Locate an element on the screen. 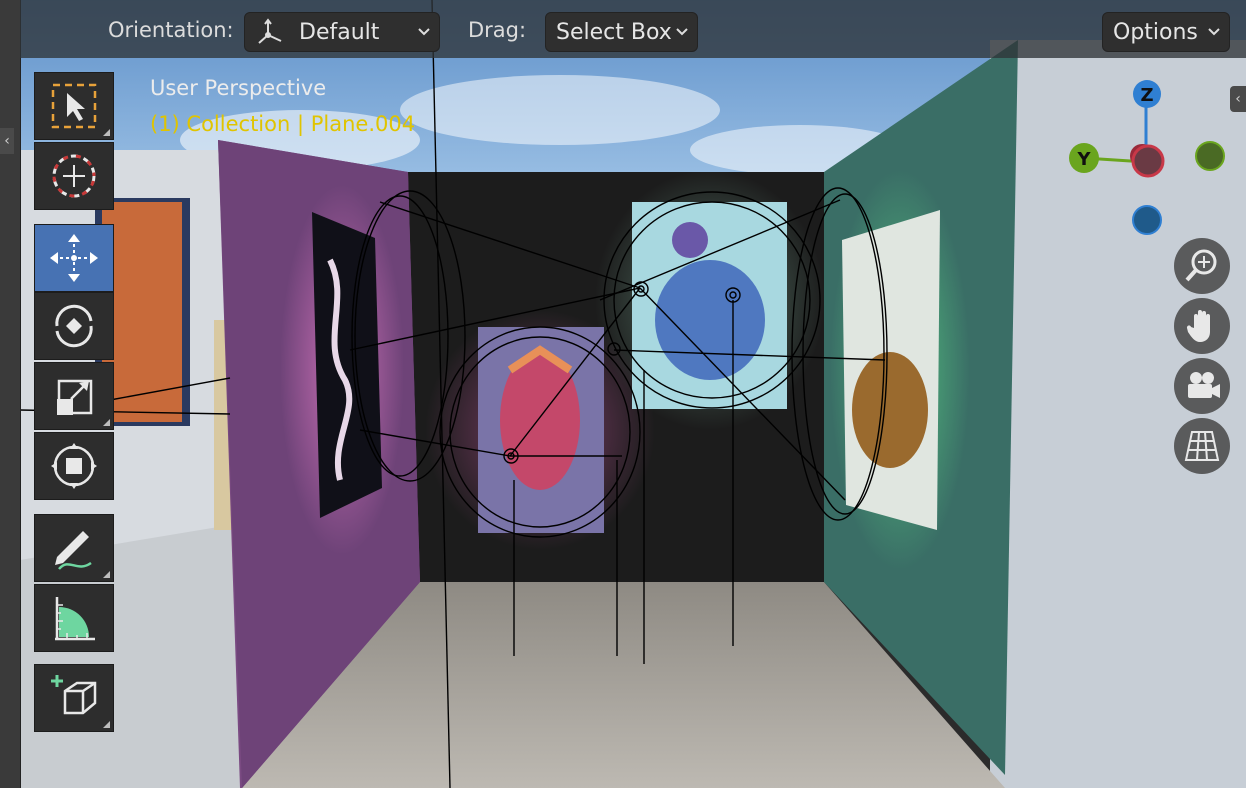  left-panel-strip is located at coordinates (10, 394).